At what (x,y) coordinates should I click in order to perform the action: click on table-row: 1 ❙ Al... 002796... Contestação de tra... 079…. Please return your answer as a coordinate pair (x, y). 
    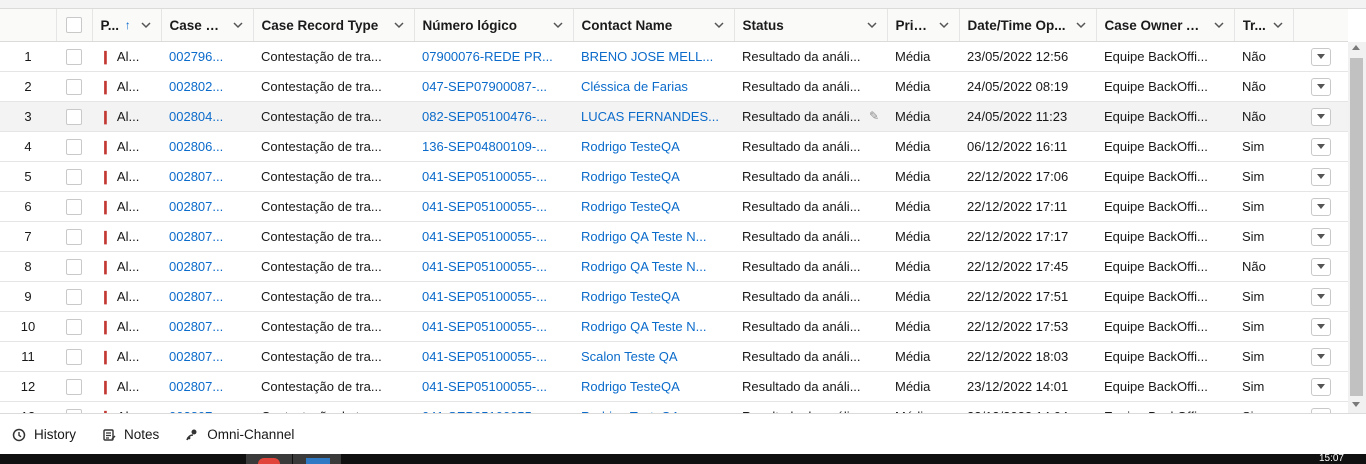
    Looking at the image, I should click on (674, 56).